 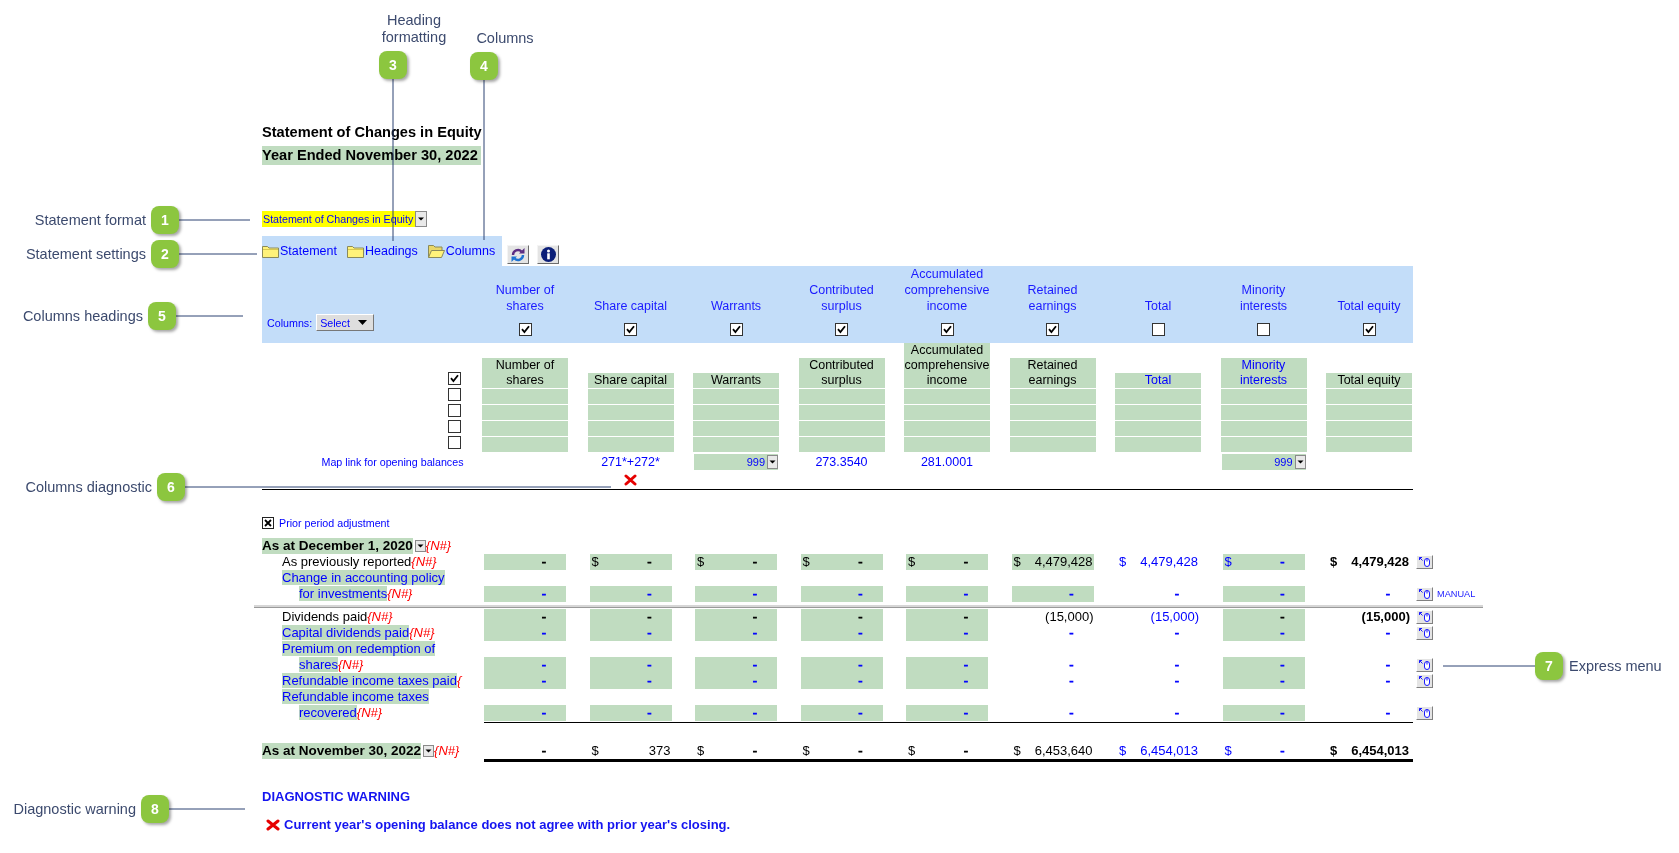 What do you see at coordinates (947, 365) in the screenshot?
I see `column-heading-cell: Accumulated comprehensive income` at bounding box center [947, 365].